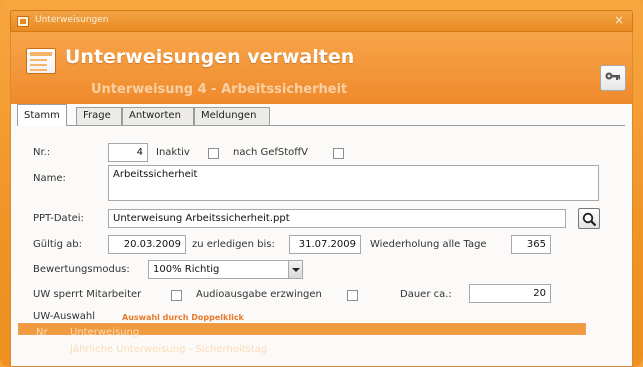  What do you see at coordinates (49, 178) in the screenshot?
I see `name-label: Name:` at bounding box center [49, 178].